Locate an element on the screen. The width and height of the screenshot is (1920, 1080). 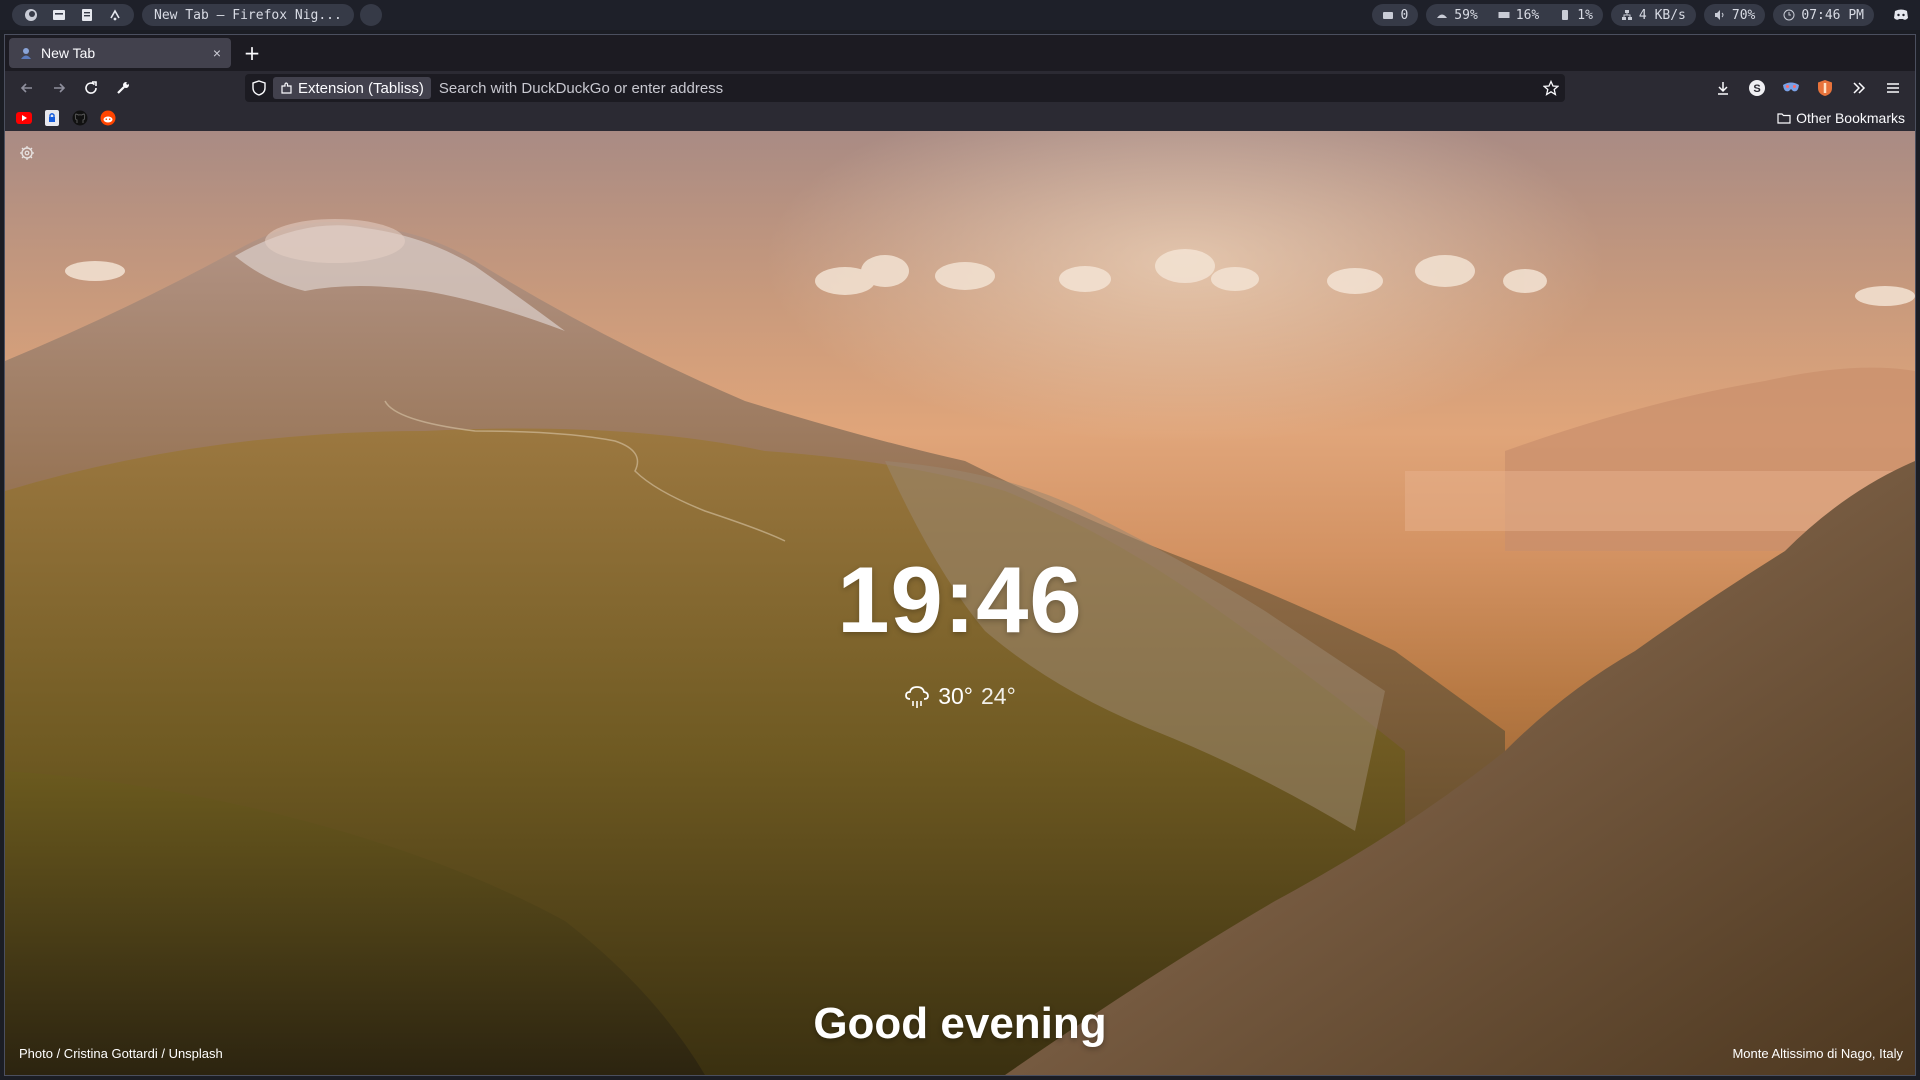
disk-value: 1% is located at coordinates (1585, 15).